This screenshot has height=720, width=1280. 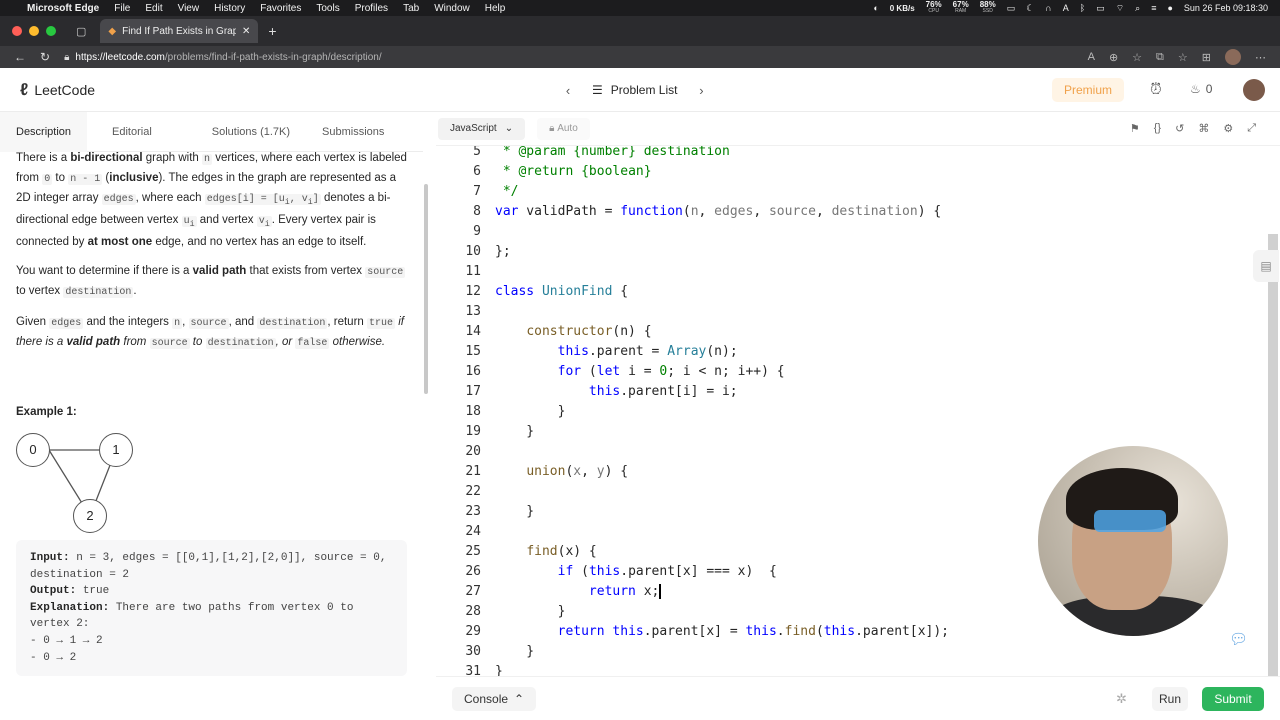 I want to click on read-aloud-icon: A, so click(x=1091, y=57).